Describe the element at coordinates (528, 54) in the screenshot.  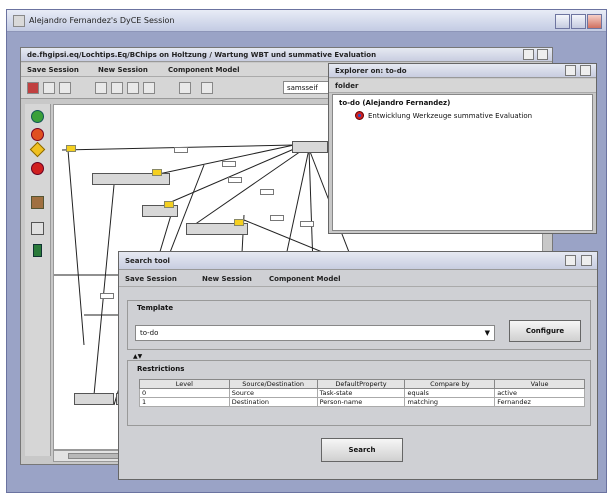
I see `session-float-button` at that location.